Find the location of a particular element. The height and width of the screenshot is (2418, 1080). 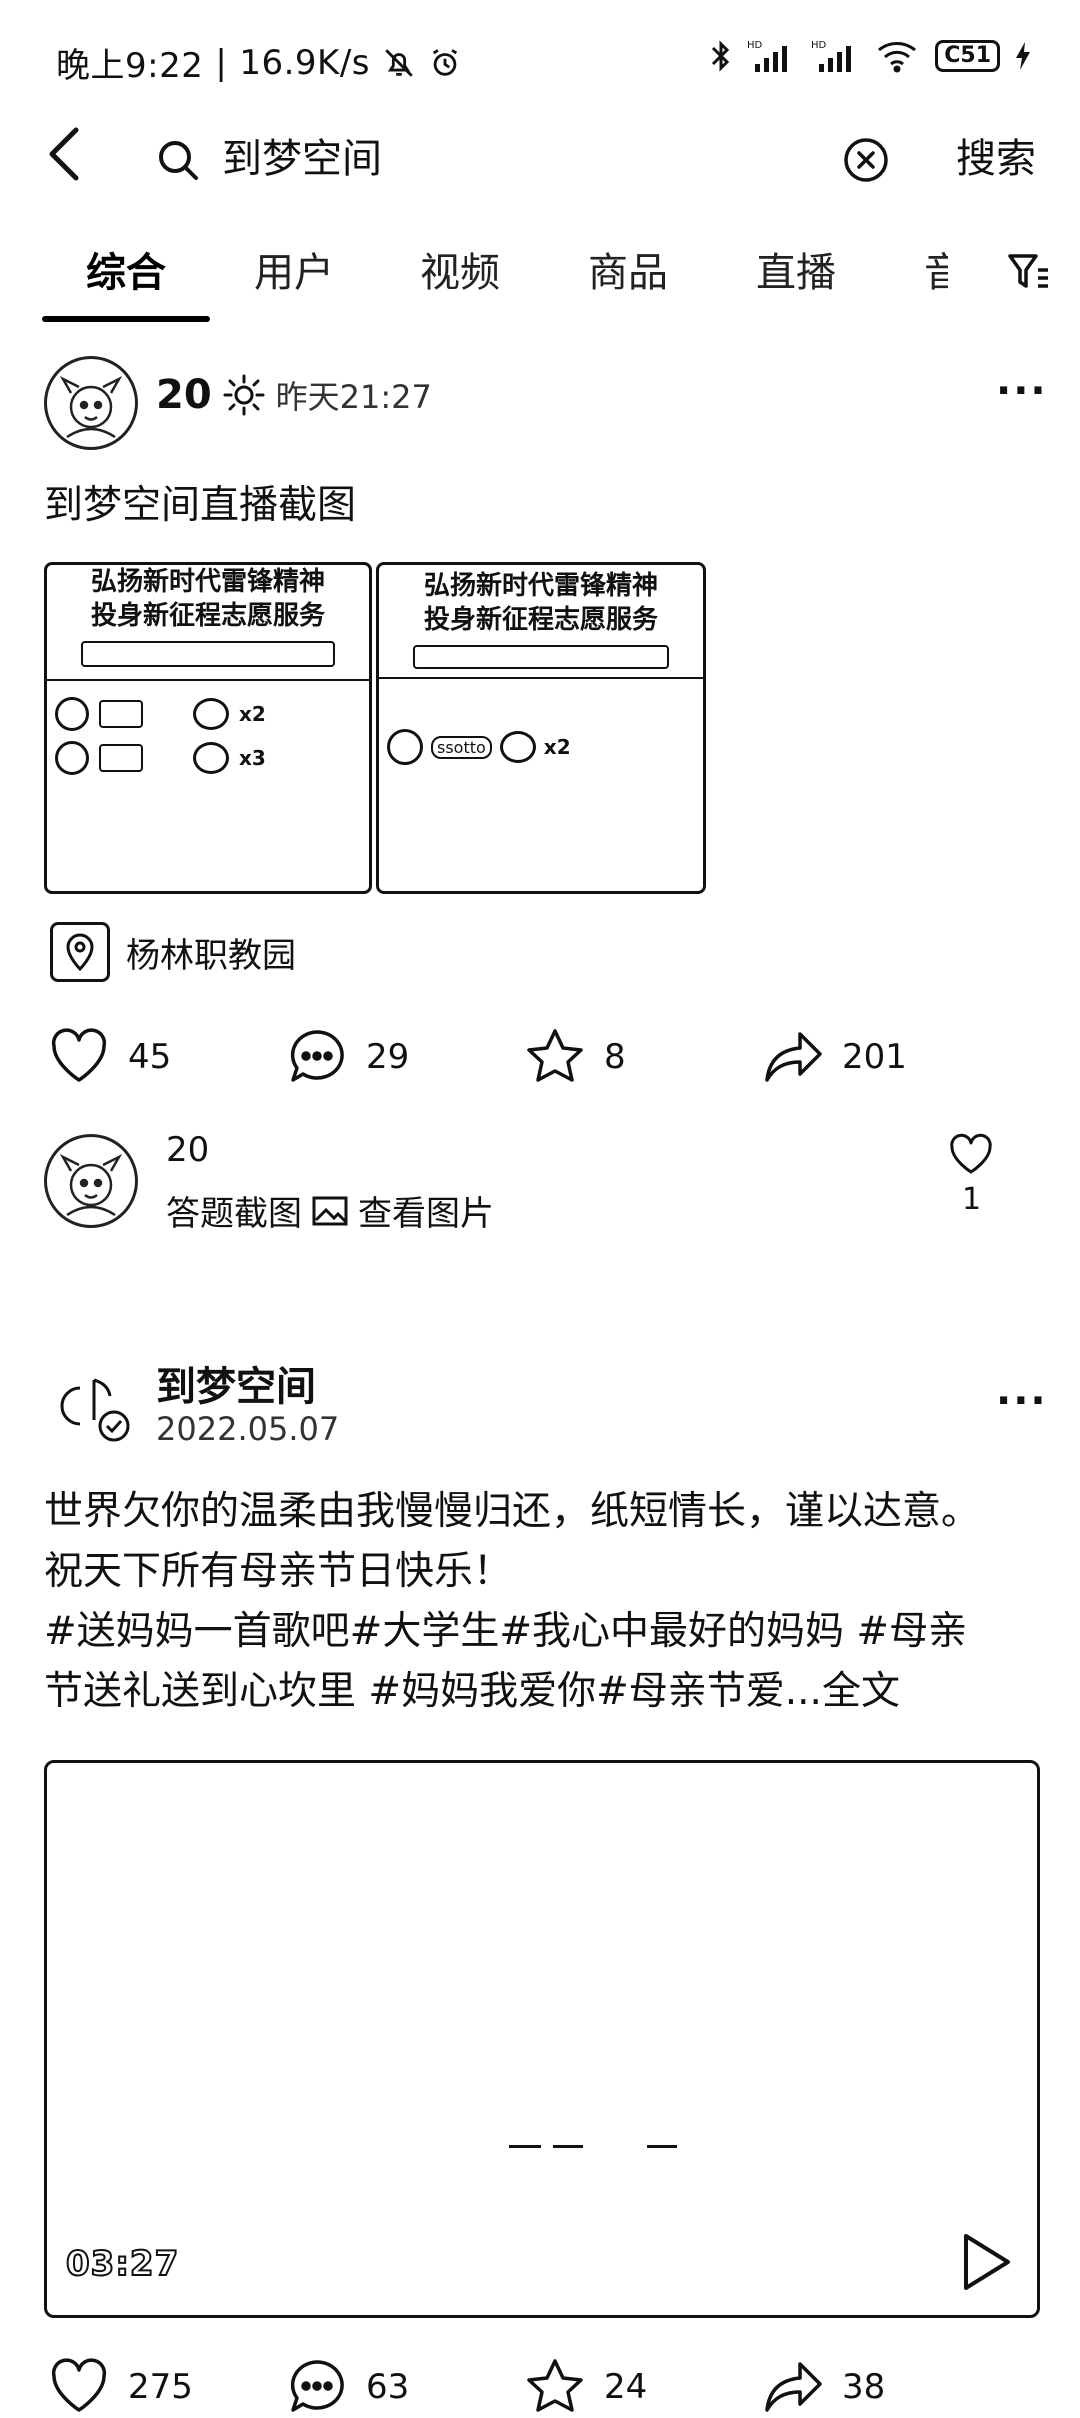

comment-icon is located at coordinates (317, 2386).